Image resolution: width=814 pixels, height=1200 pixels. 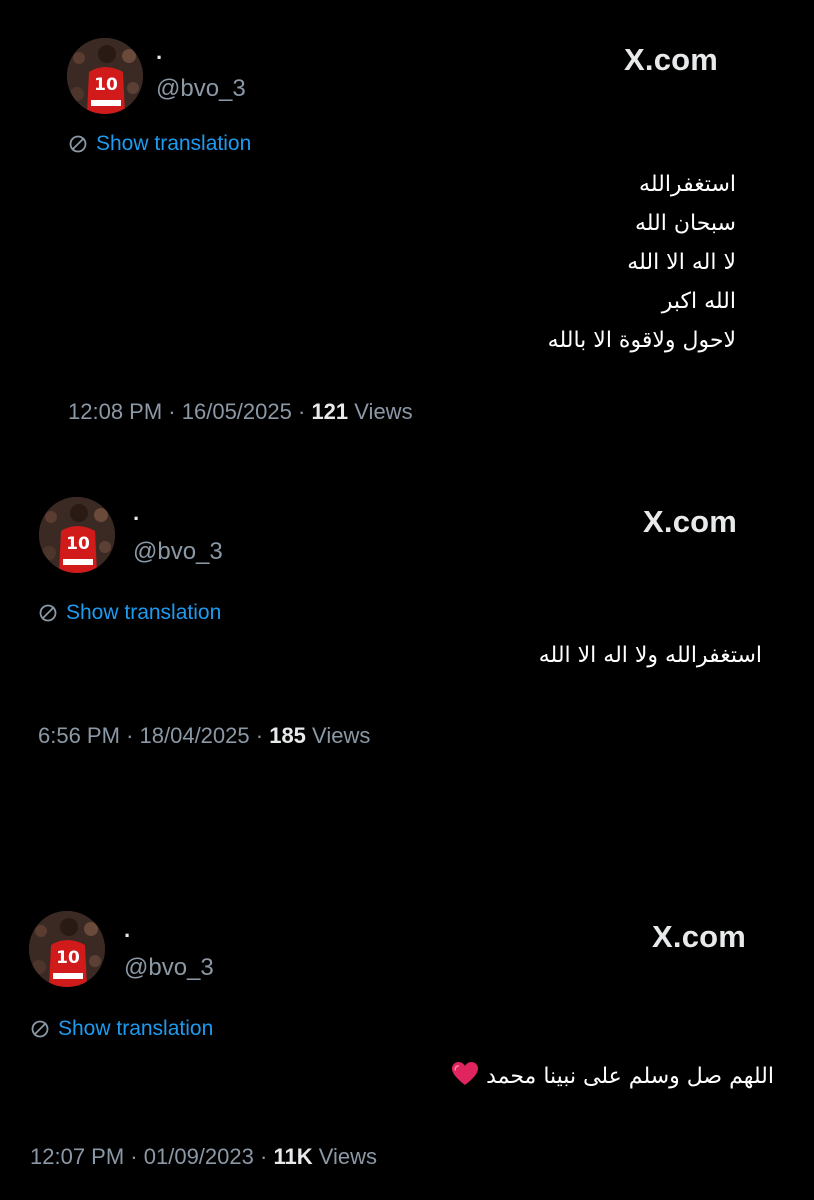 What do you see at coordinates (287, 735) in the screenshot?
I see `views-count: 185` at bounding box center [287, 735].